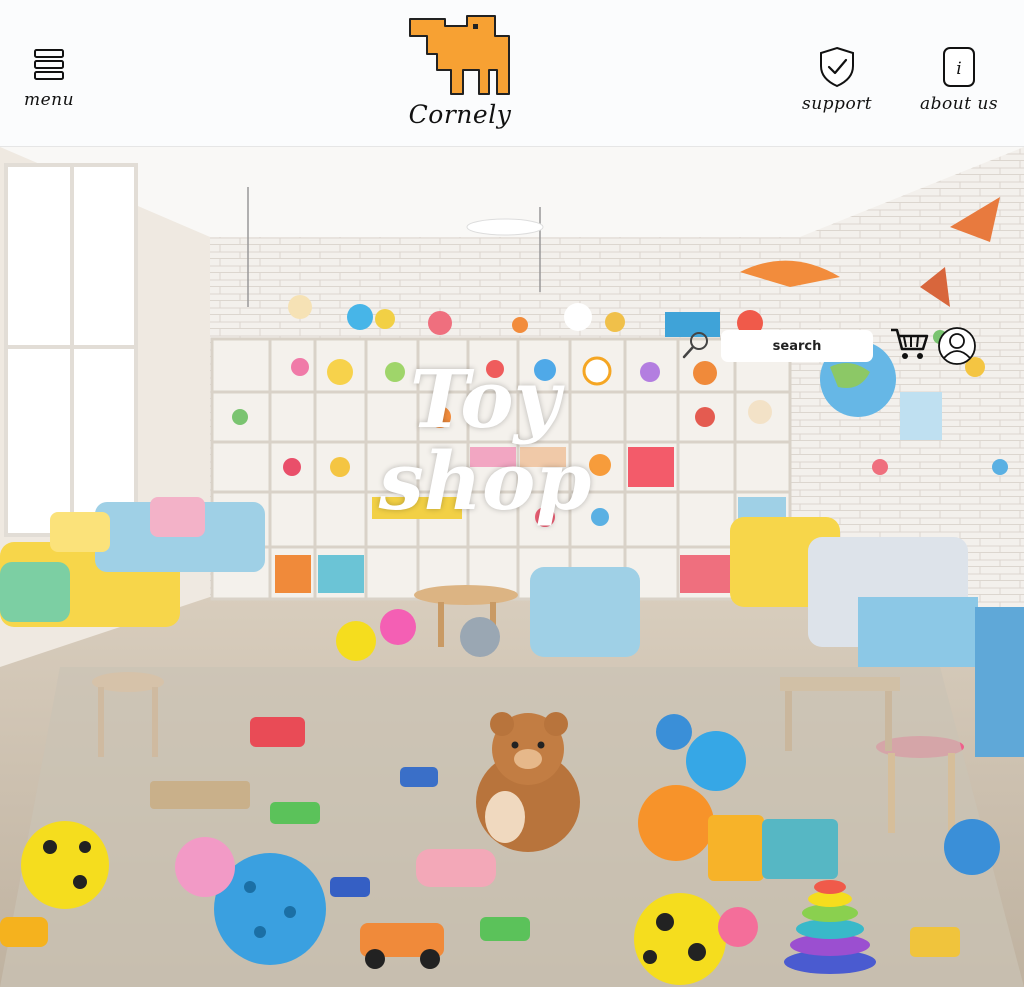 The width and height of the screenshot is (1024, 987). What do you see at coordinates (460, 114) in the screenshot?
I see `logo-text: Cornely` at bounding box center [460, 114].